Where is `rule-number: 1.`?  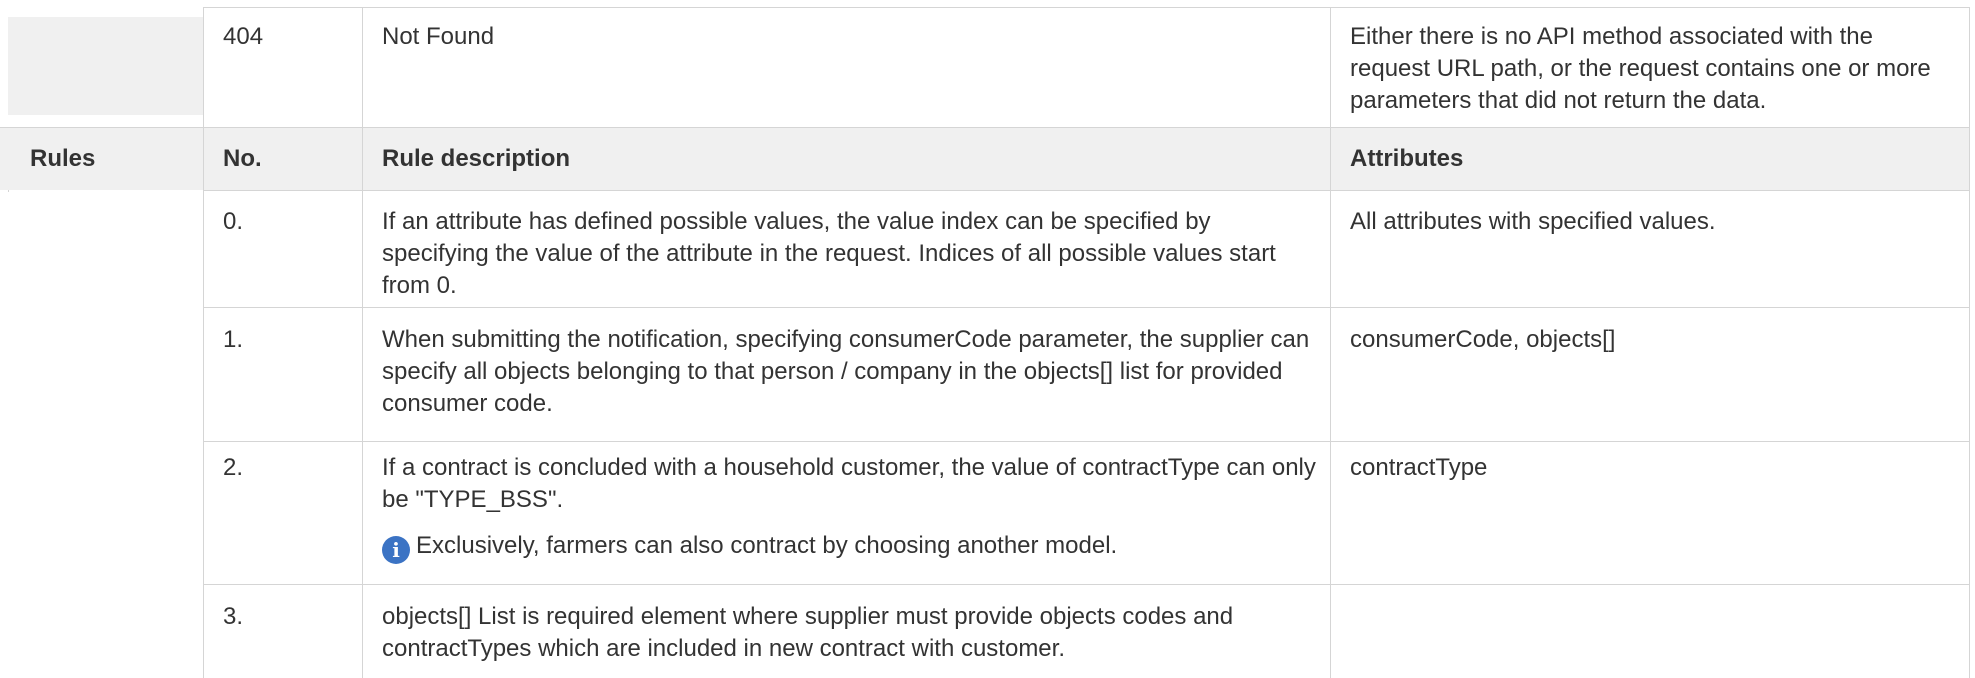 rule-number: 1. is located at coordinates (233, 339).